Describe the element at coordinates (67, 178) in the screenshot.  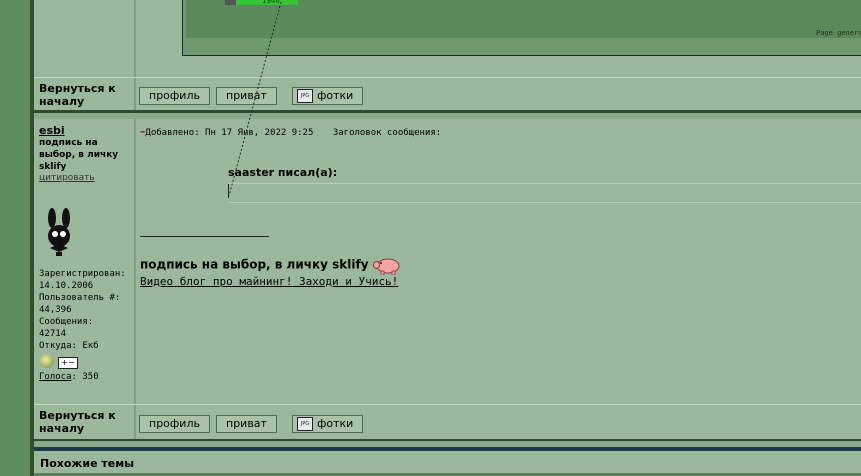
I see `quote-link: цитировать` at that location.